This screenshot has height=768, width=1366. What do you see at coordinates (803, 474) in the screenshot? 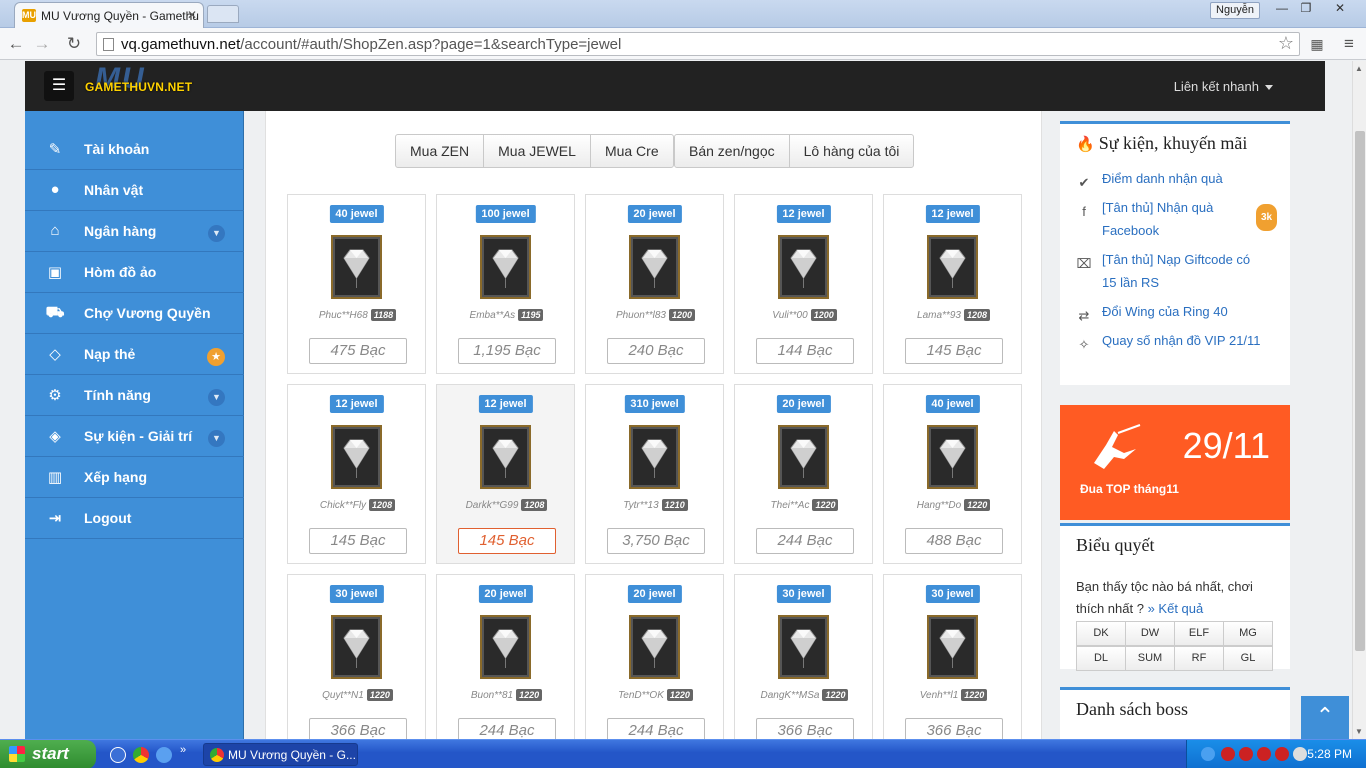
I see `jewel-card: 20 jewel Thei**Ac 1220 244 Bạc` at bounding box center [803, 474].